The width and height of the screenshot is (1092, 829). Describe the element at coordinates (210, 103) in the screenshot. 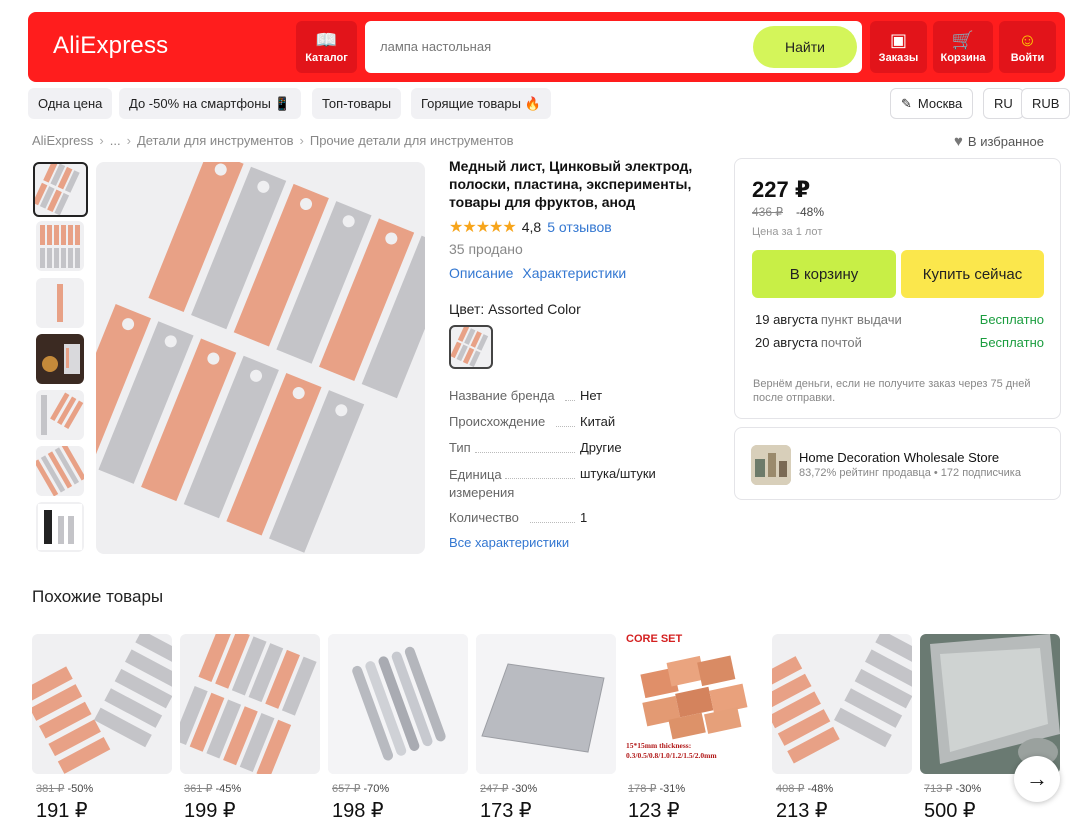

I see `chip-smartphones: До -50% на смартфоны 📱` at that location.